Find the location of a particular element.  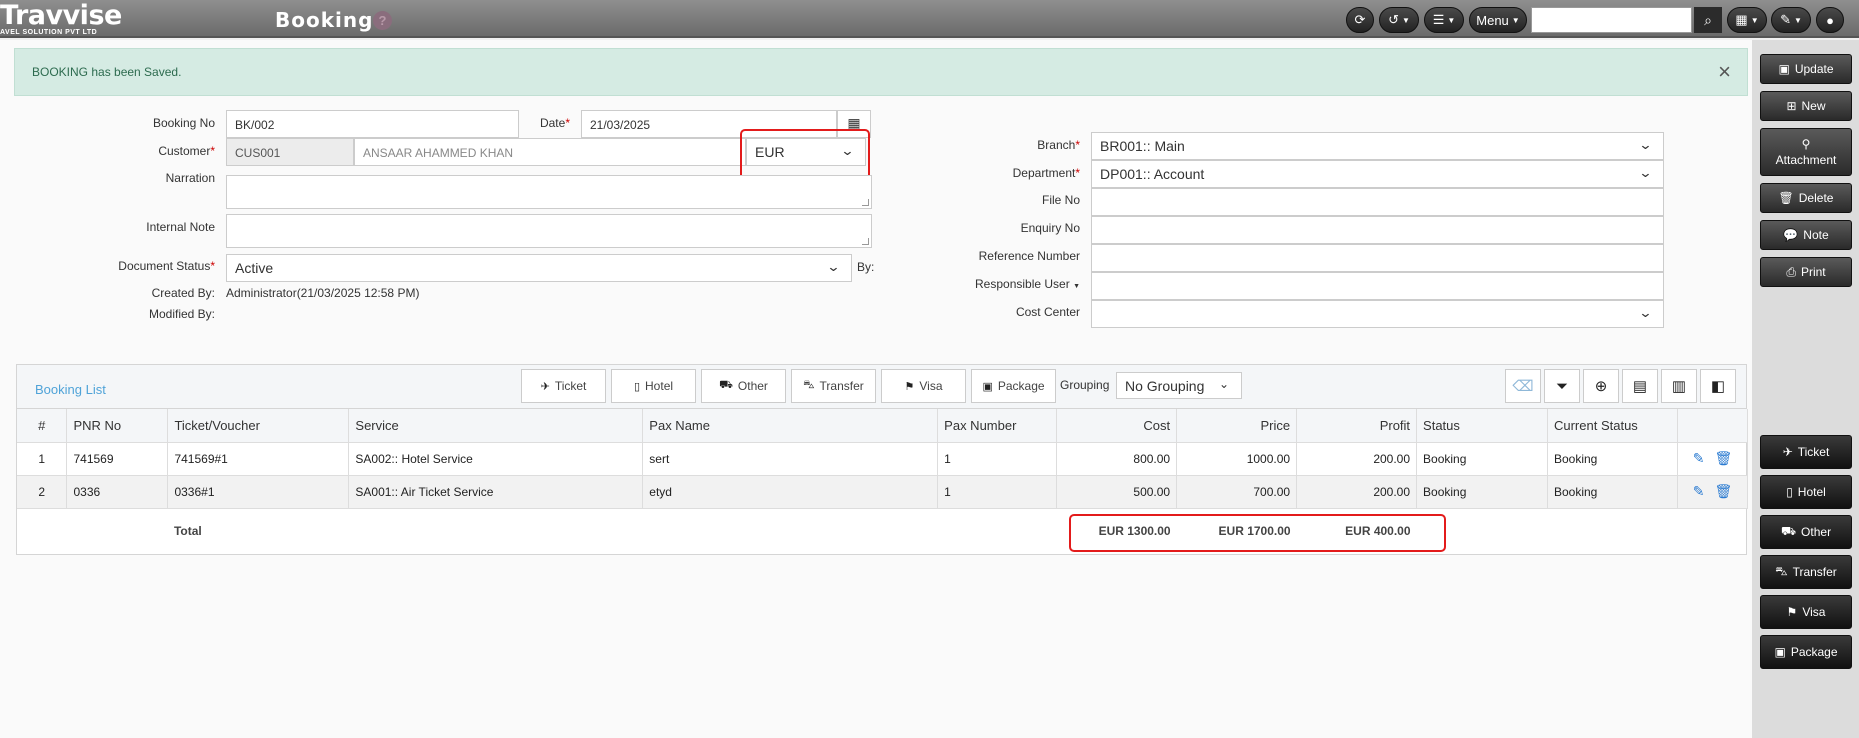

note-label: Note is located at coordinates (1816, 235).